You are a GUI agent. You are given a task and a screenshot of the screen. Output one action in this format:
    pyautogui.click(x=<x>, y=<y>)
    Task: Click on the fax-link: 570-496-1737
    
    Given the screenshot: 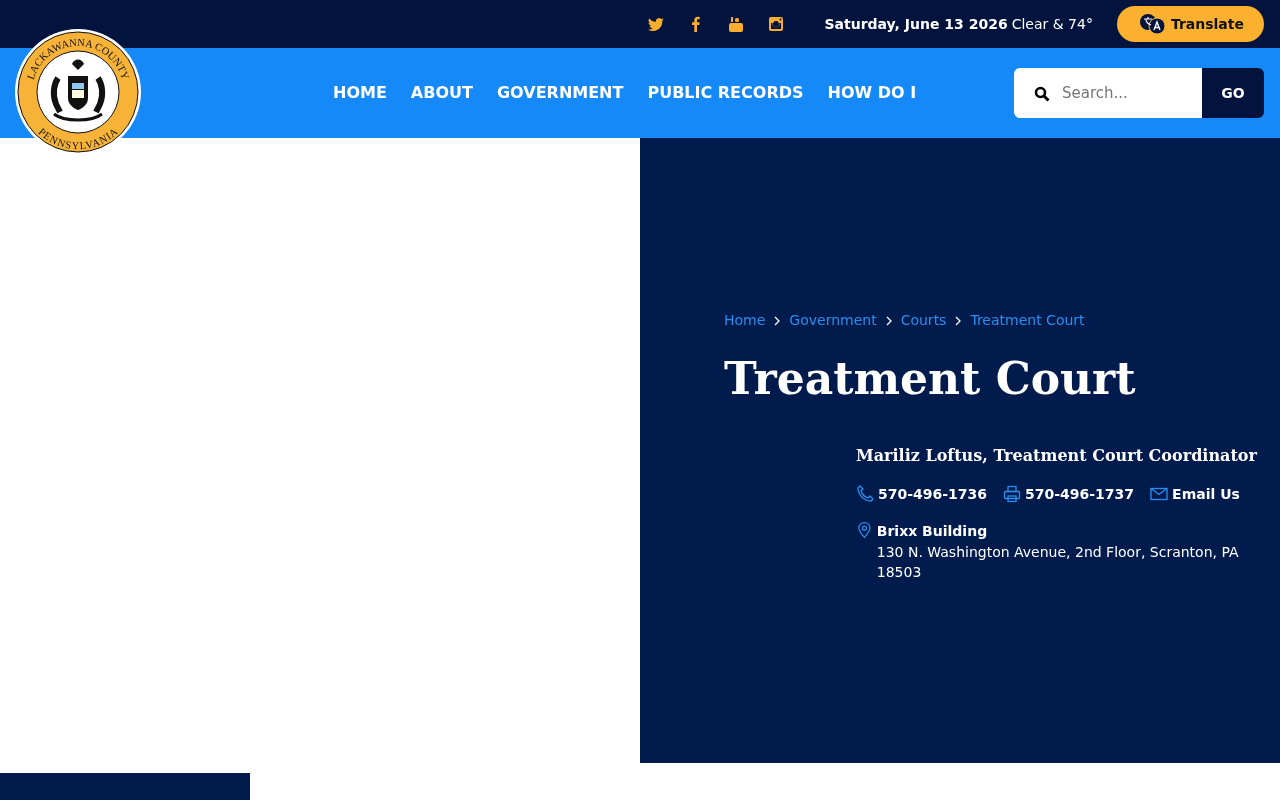 What is the action you would take?
    pyautogui.click(x=1080, y=494)
    